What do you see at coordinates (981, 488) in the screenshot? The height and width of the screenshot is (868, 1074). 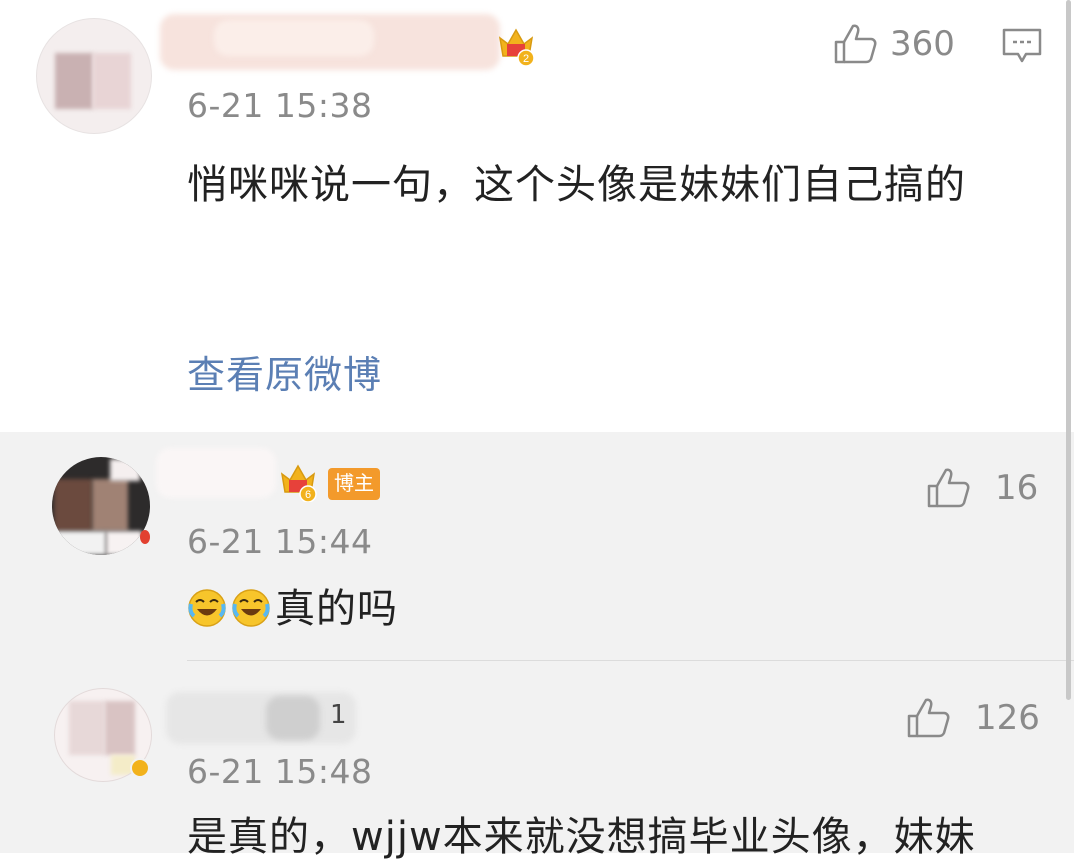 I see `like-button: 16` at bounding box center [981, 488].